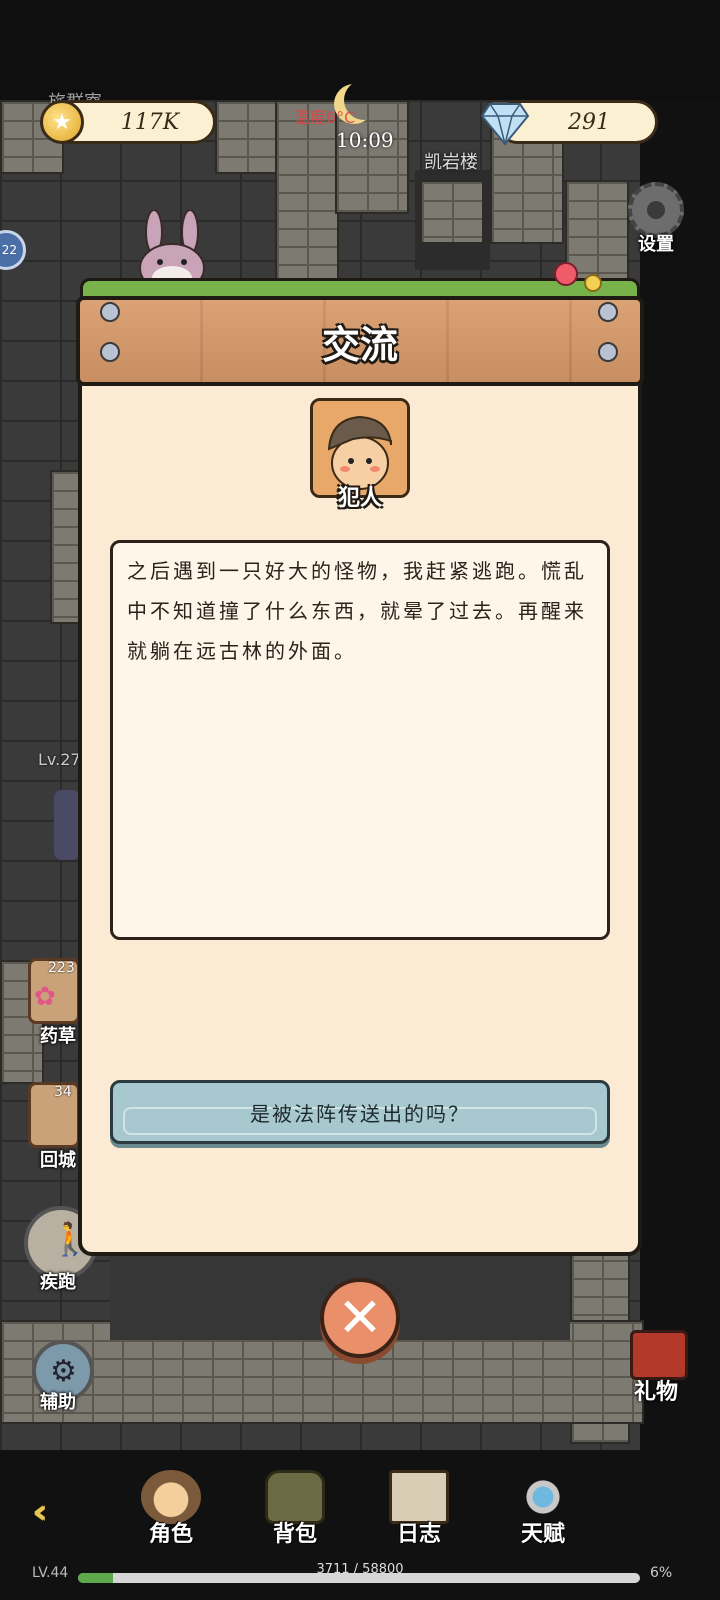  I want to click on nav-item-backpack: 背包, so click(295, 1510).